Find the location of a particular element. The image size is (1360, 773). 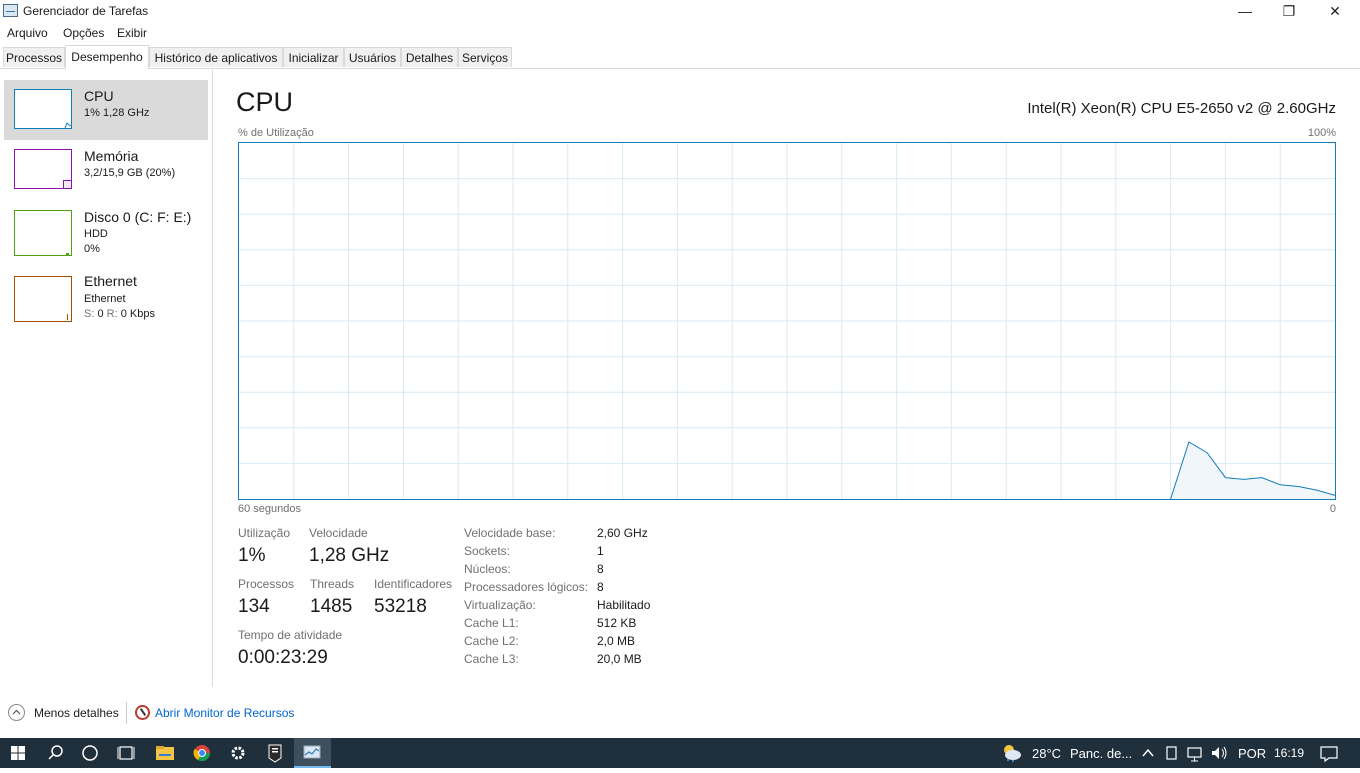

volume-icon is located at coordinates (1219, 753).